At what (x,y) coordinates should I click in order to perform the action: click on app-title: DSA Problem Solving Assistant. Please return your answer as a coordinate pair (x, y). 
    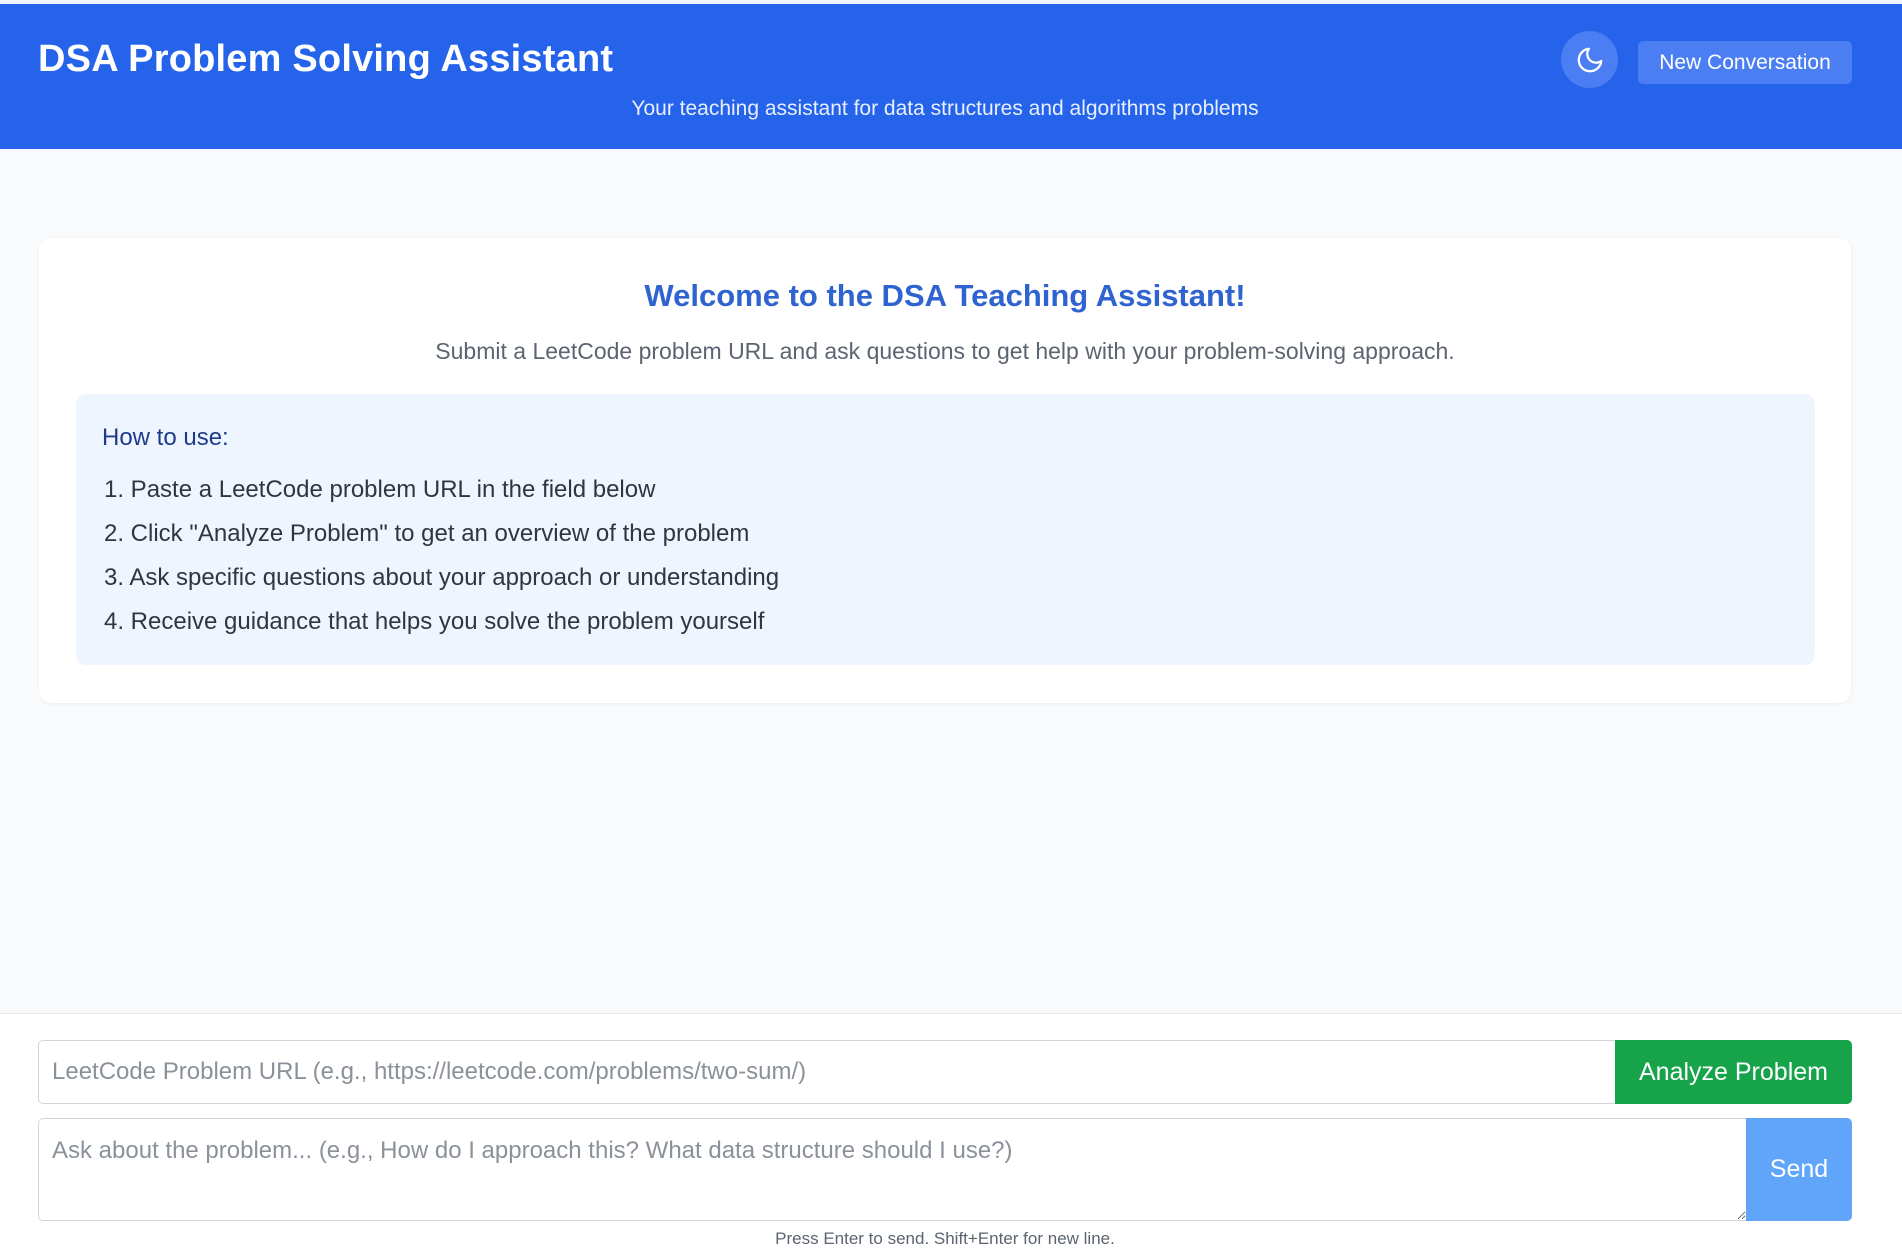
    Looking at the image, I should click on (326, 59).